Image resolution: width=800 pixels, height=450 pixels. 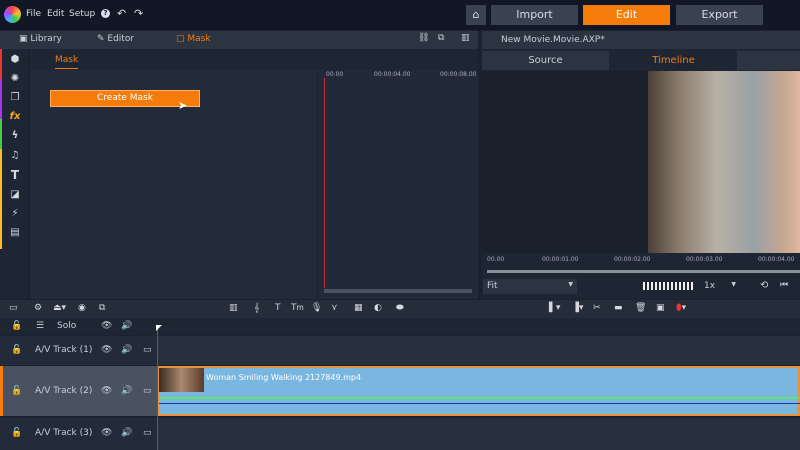 I want to click on montage-icon: ❐, so click(x=15, y=98).